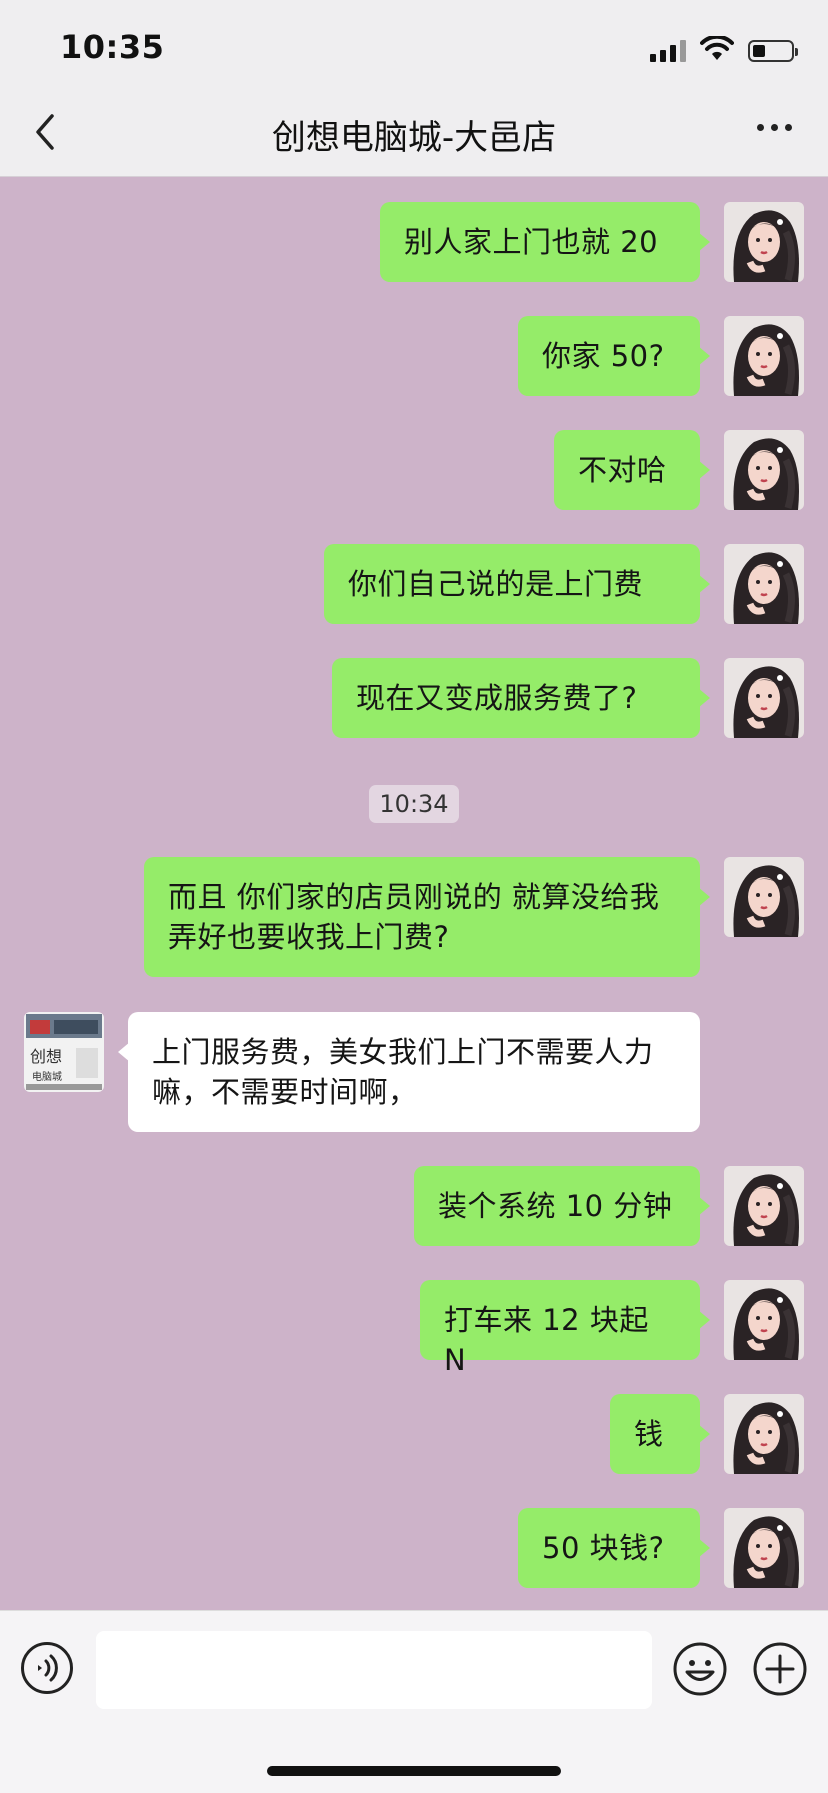 The height and width of the screenshot is (1793, 828). Describe the element at coordinates (112, 47) in the screenshot. I see `status-time: 10:35` at that location.